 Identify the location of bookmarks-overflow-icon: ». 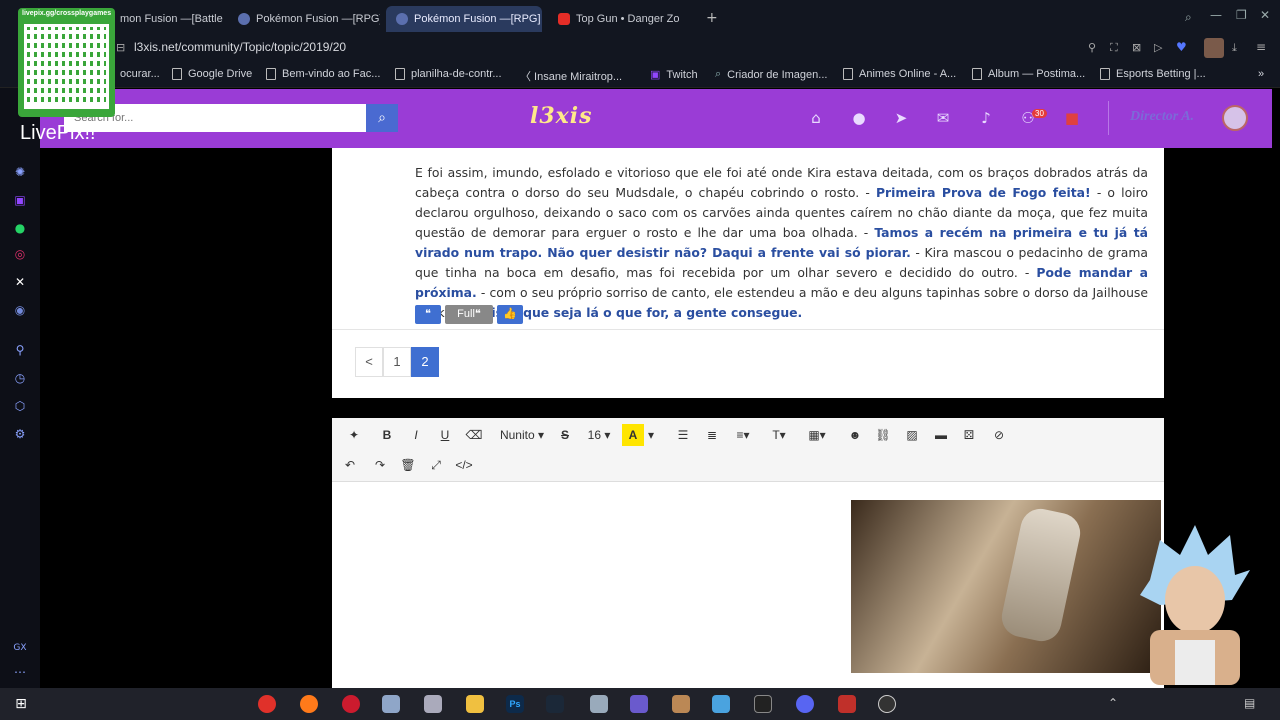
(1261, 74).